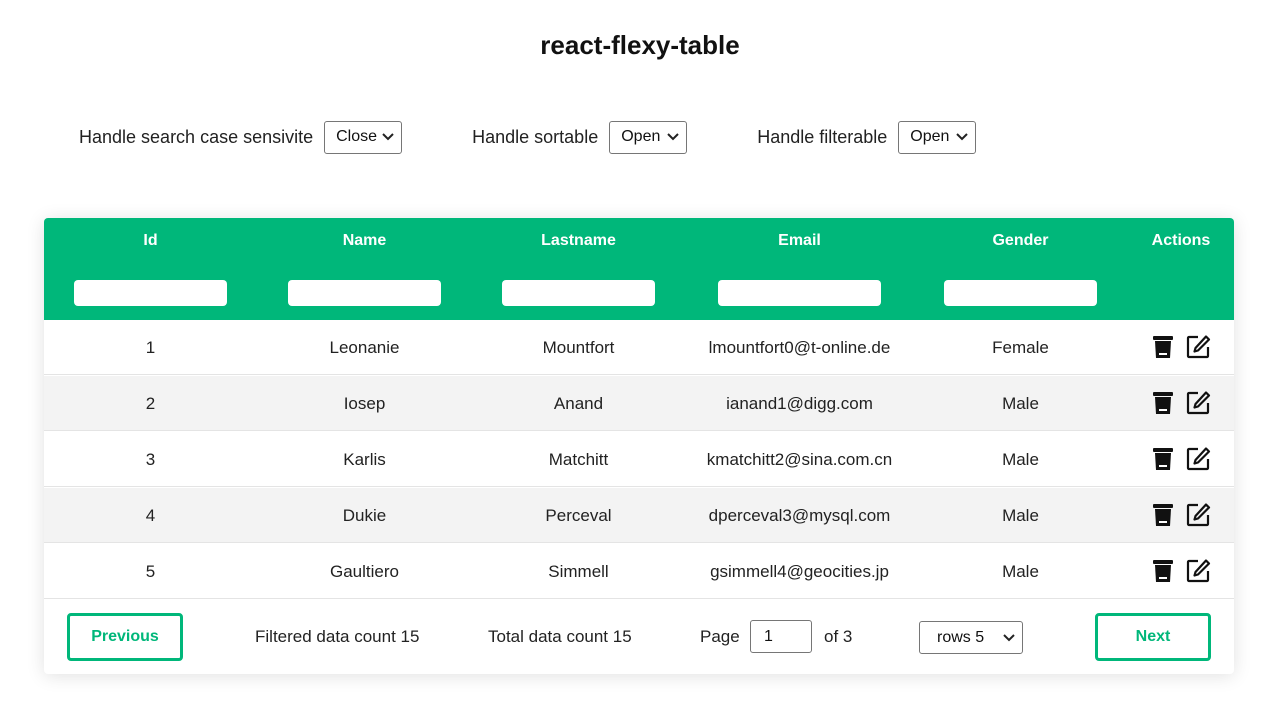 This screenshot has height=720, width=1280. I want to click on name-cell: Leonanie, so click(364, 347).